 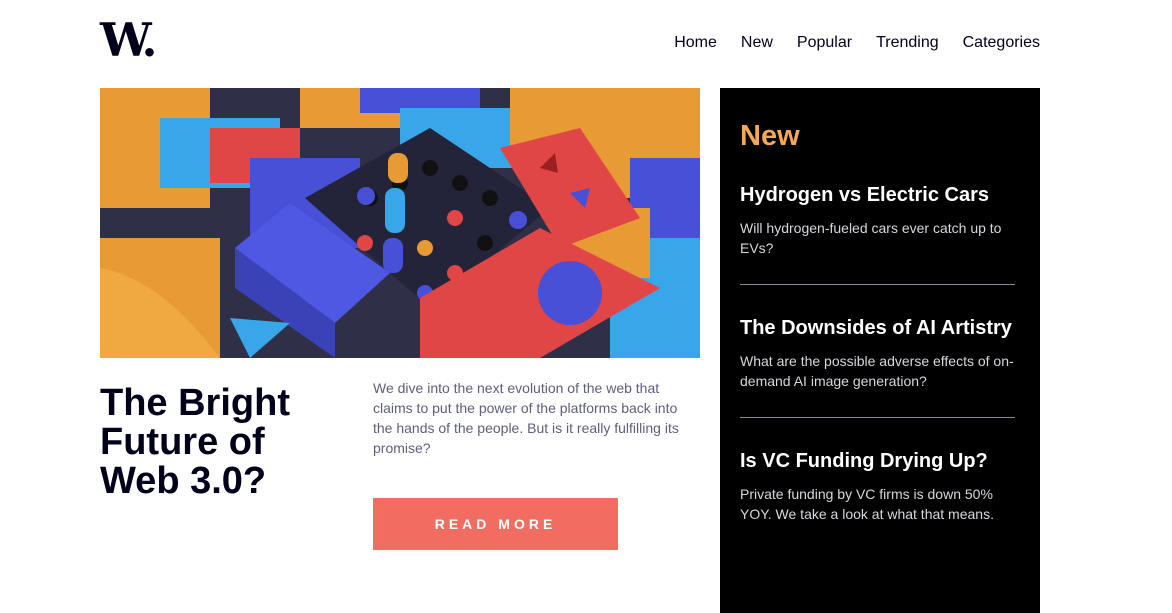 I want to click on sidebar-title: New, so click(x=770, y=136).